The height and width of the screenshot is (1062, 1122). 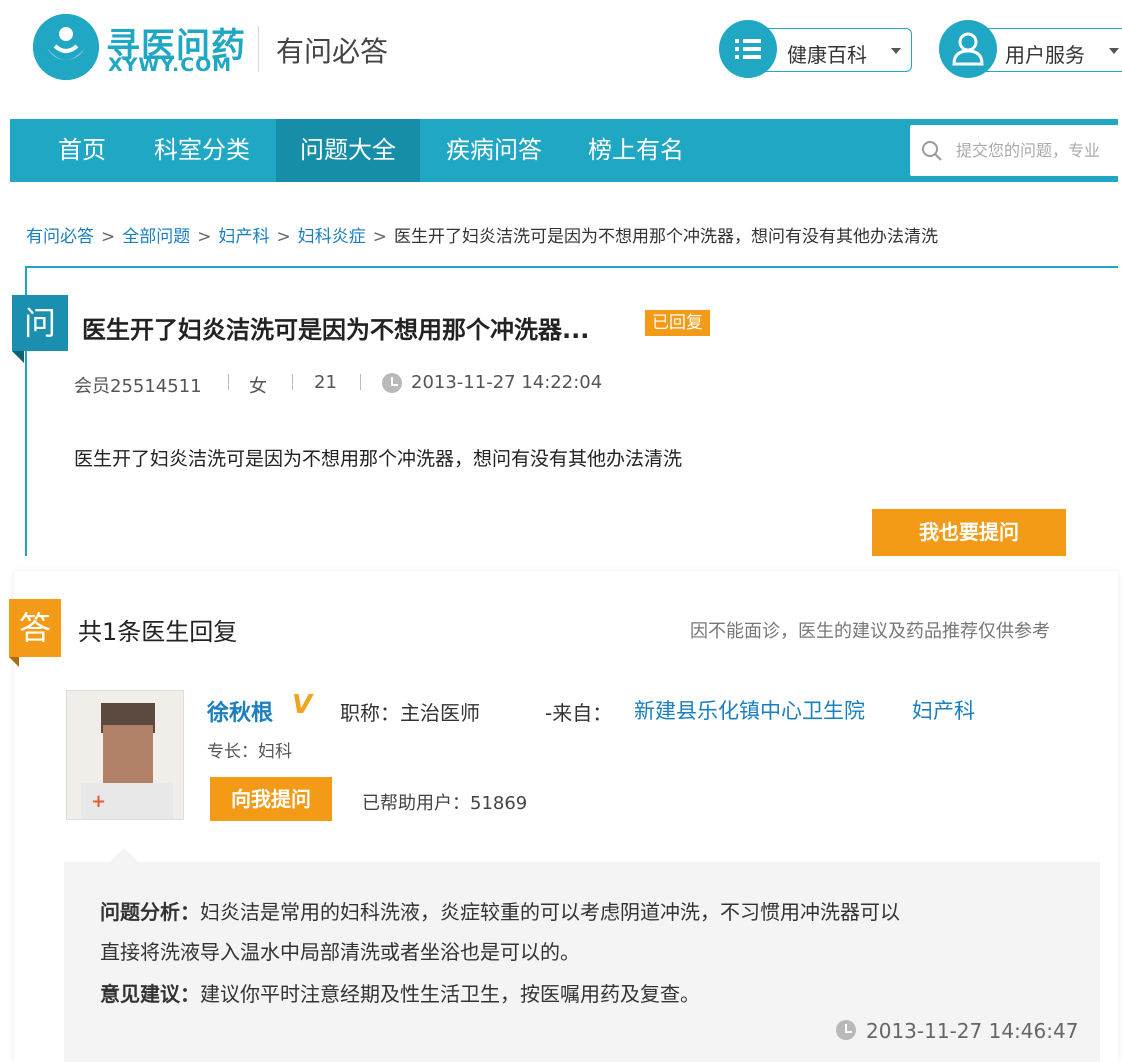 What do you see at coordinates (271, 799) in the screenshot?
I see `ask-doctor-button: 向我提问` at bounding box center [271, 799].